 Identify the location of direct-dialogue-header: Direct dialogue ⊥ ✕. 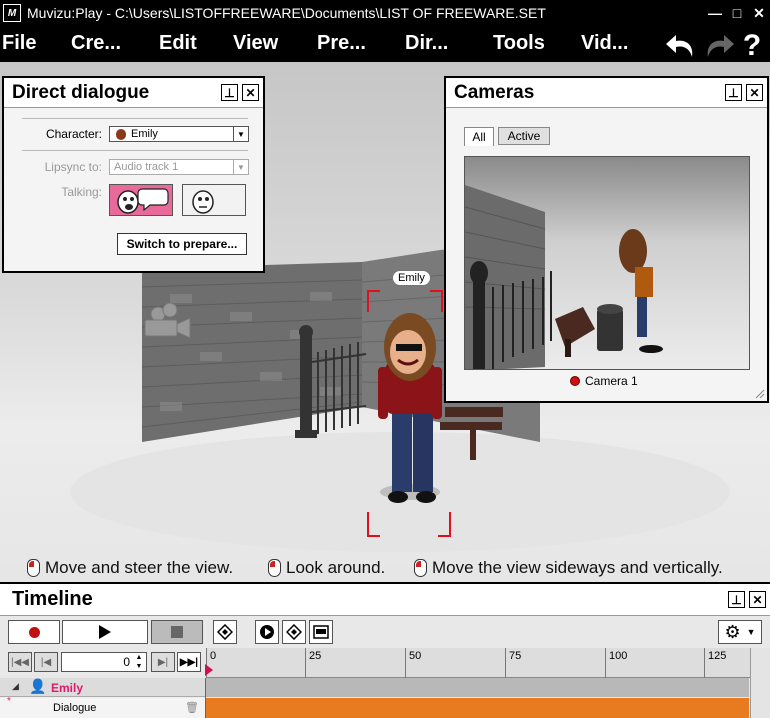
(133, 93).